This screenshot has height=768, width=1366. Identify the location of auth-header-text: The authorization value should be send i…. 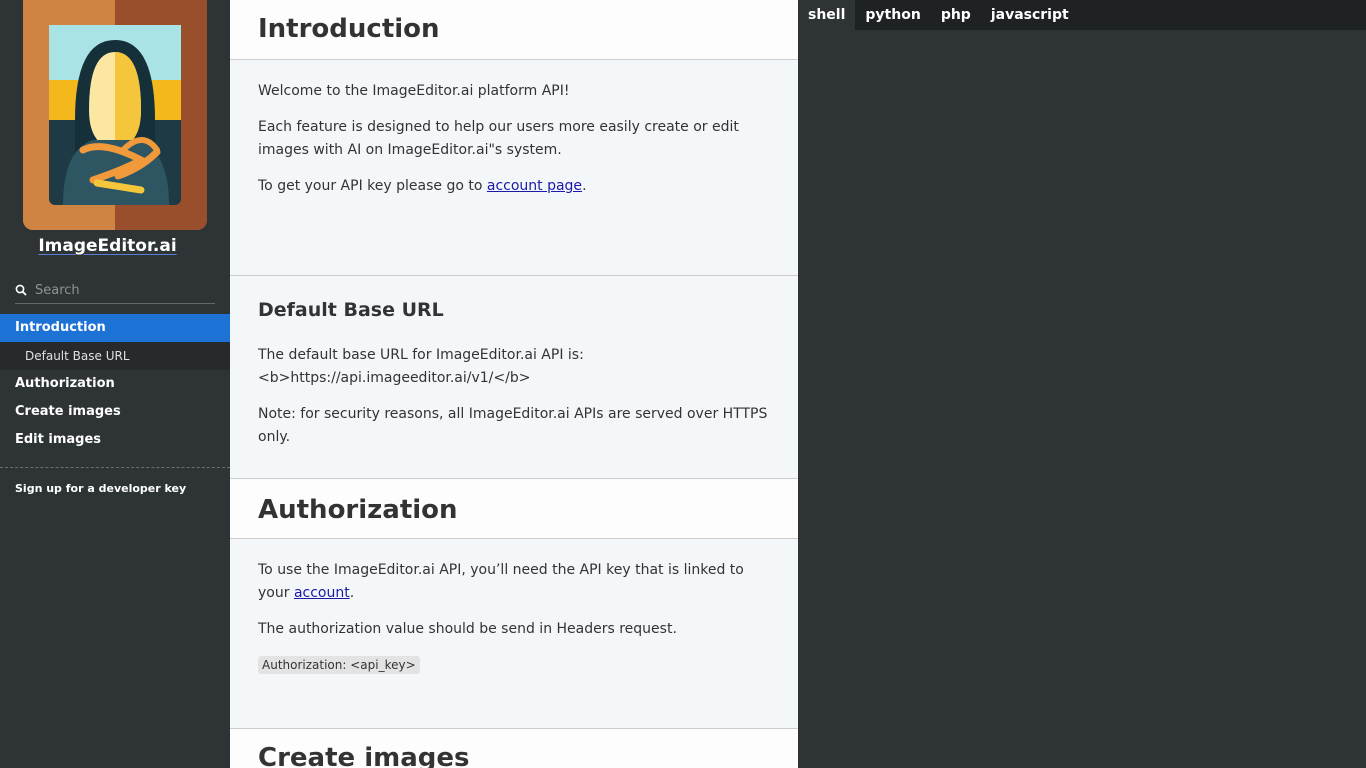
(467, 629).